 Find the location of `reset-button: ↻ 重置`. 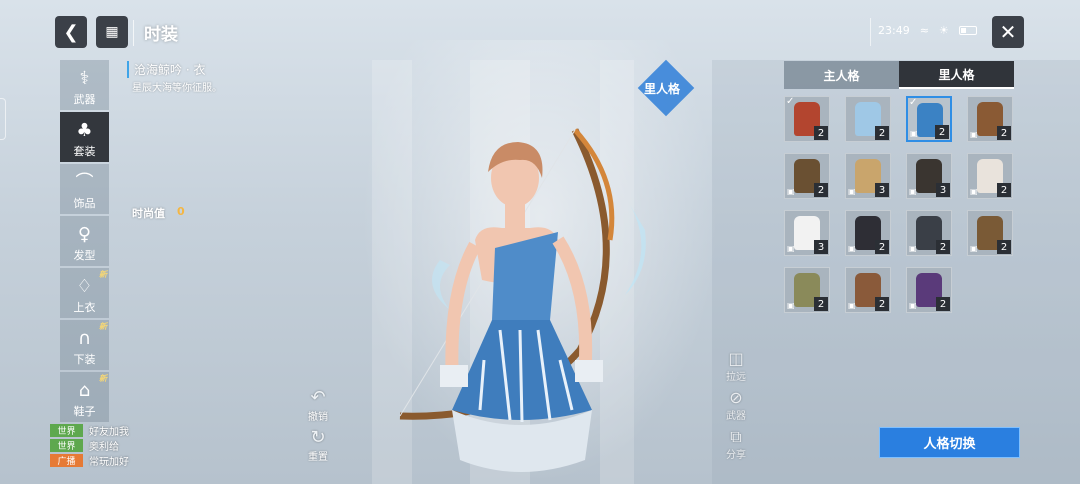

reset-button: ↻ 重置 is located at coordinates (318, 445).